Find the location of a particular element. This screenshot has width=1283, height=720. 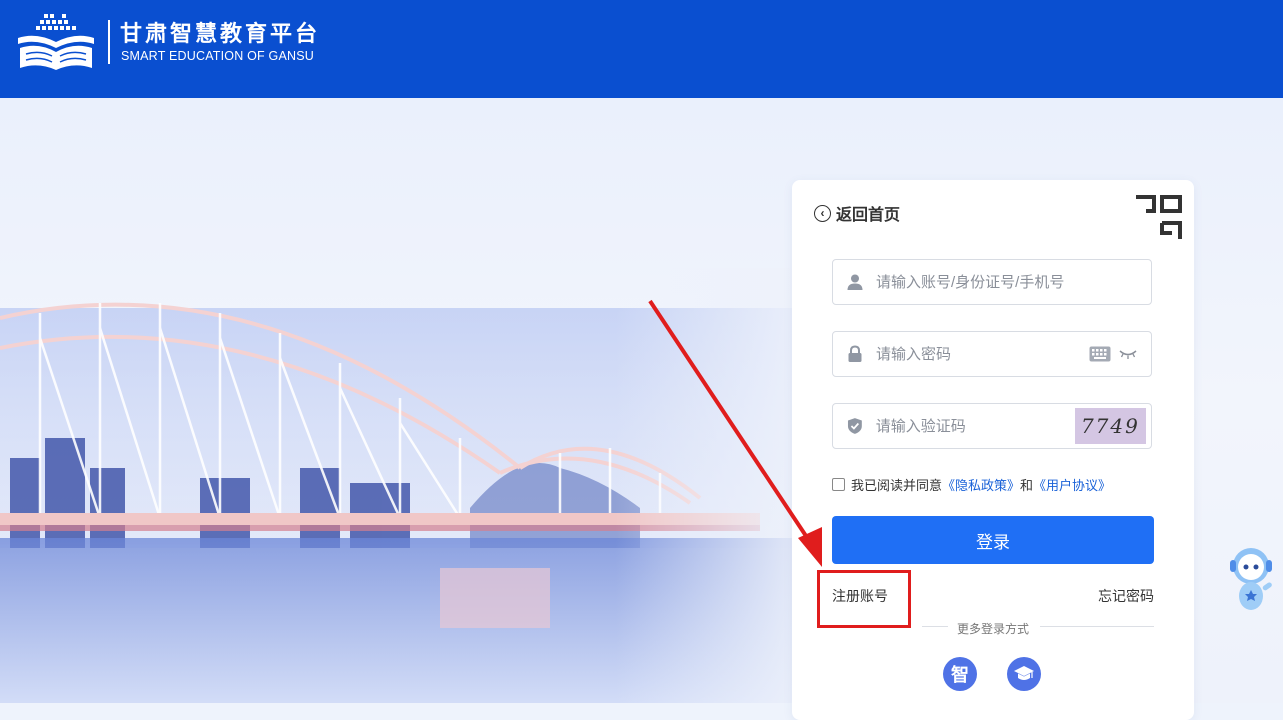

login-button: 登录 is located at coordinates (993, 540).